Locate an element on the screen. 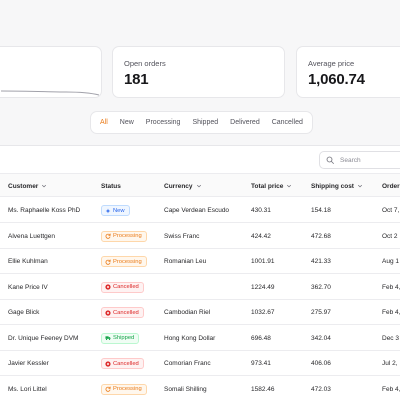 The height and width of the screenshot is (400, 400). cell-currency: Cambodian Riel is located at coordinates (187, 312).